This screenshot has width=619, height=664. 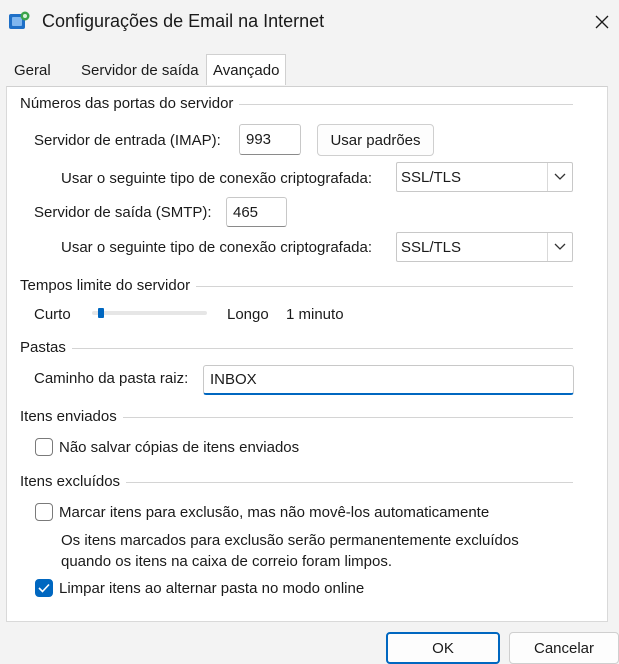 What do you see at coordinates (484, 247) in the screenshot?
I see `outgoing-encryption-select: SSL/TLS` at bounding box center [484, 247].